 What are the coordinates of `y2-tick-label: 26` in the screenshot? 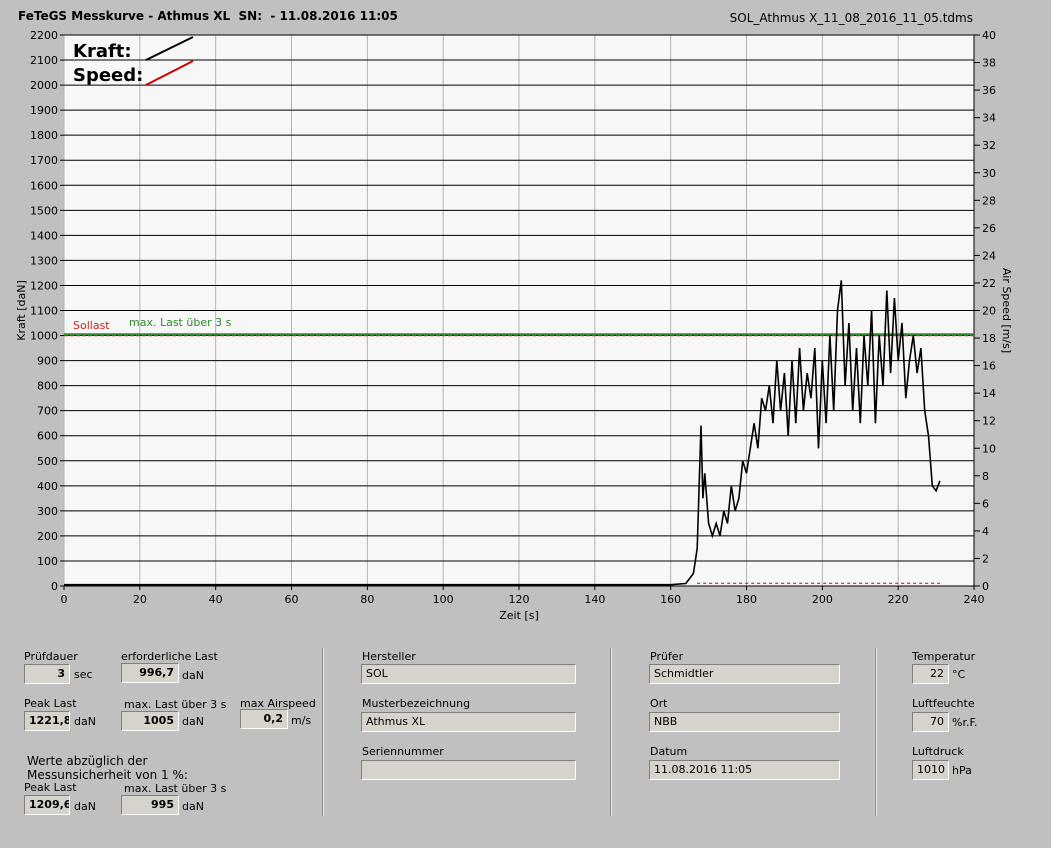 It's located at (989, 228).